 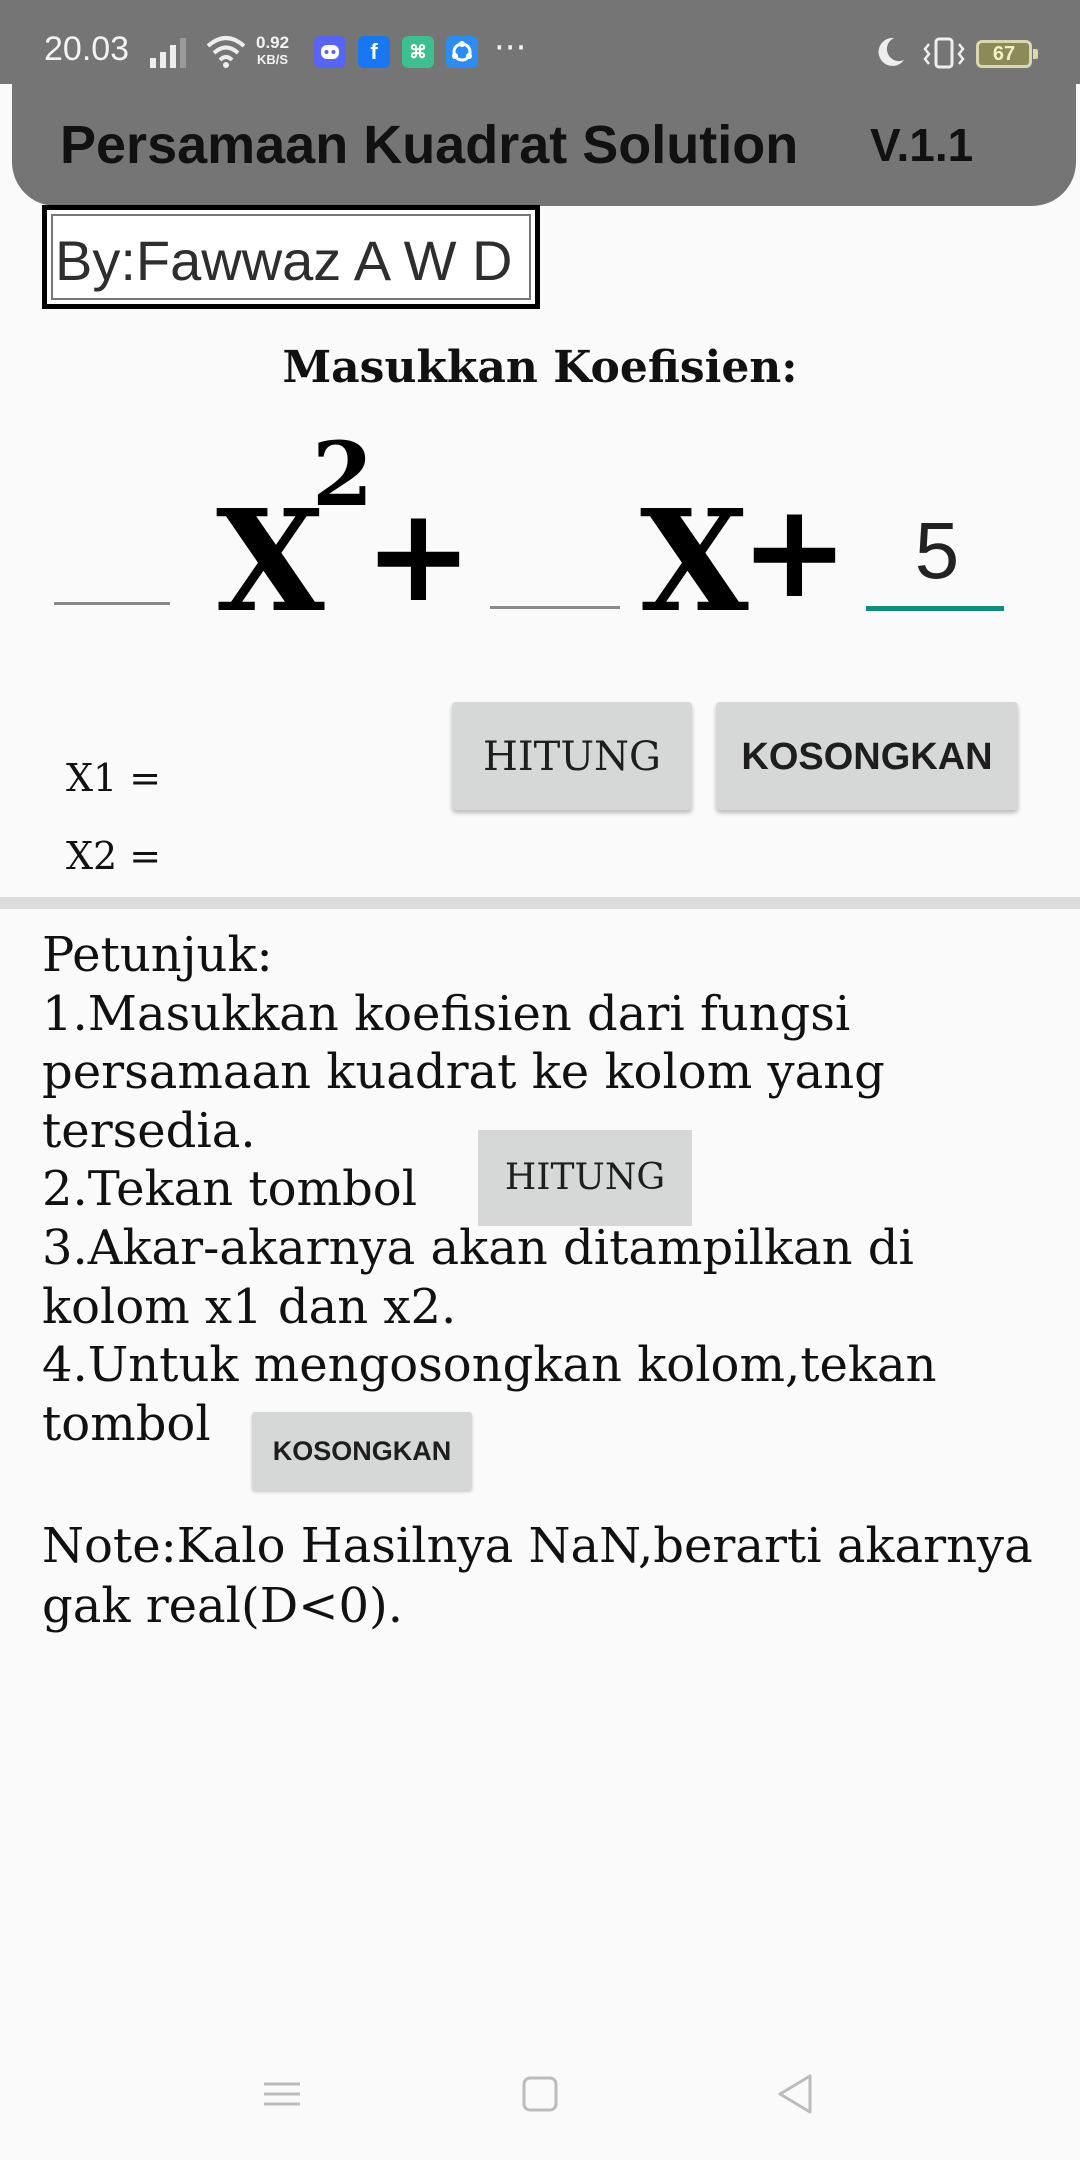 What do you see at coordinates (922, 145) in the screenshot?
I see `app-version: V.1.1` at bounding box center [922, 145].